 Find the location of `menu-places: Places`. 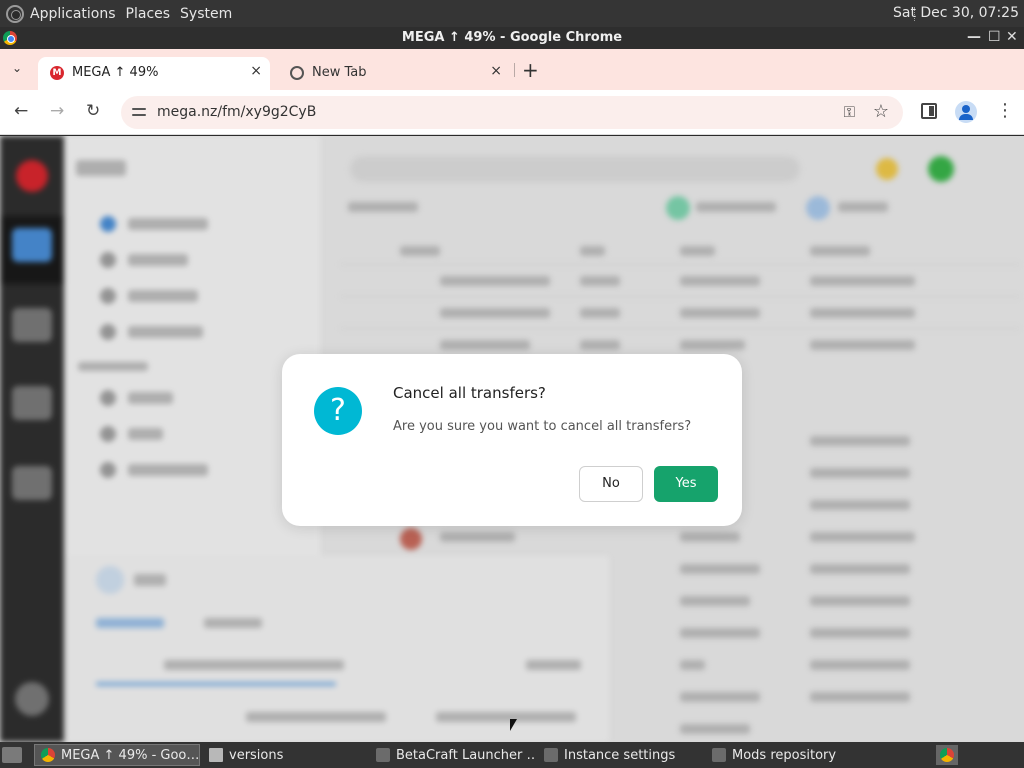

menu-places: Places is located at coordinates (148, 14).